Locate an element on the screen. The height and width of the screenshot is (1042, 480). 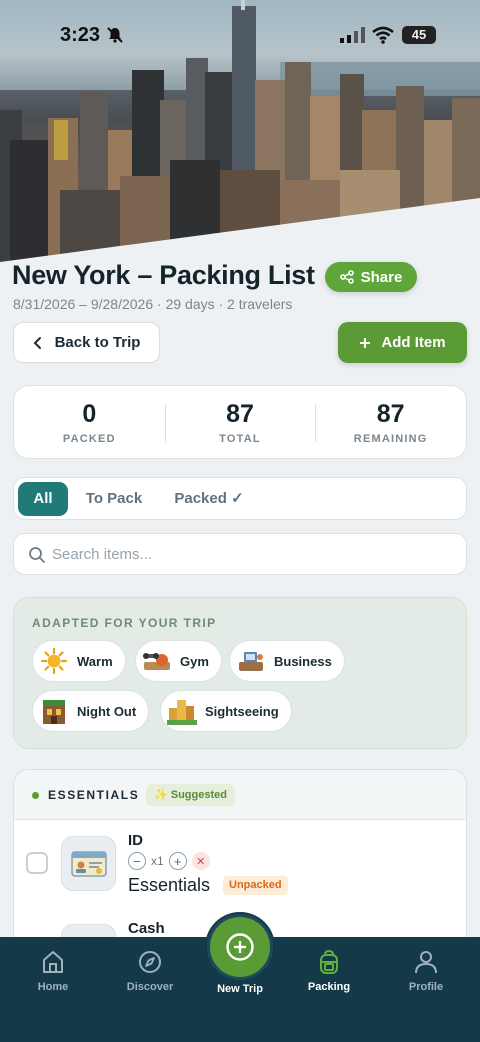
status-bar: 3:23 45 is located at coordinates (240, 35).